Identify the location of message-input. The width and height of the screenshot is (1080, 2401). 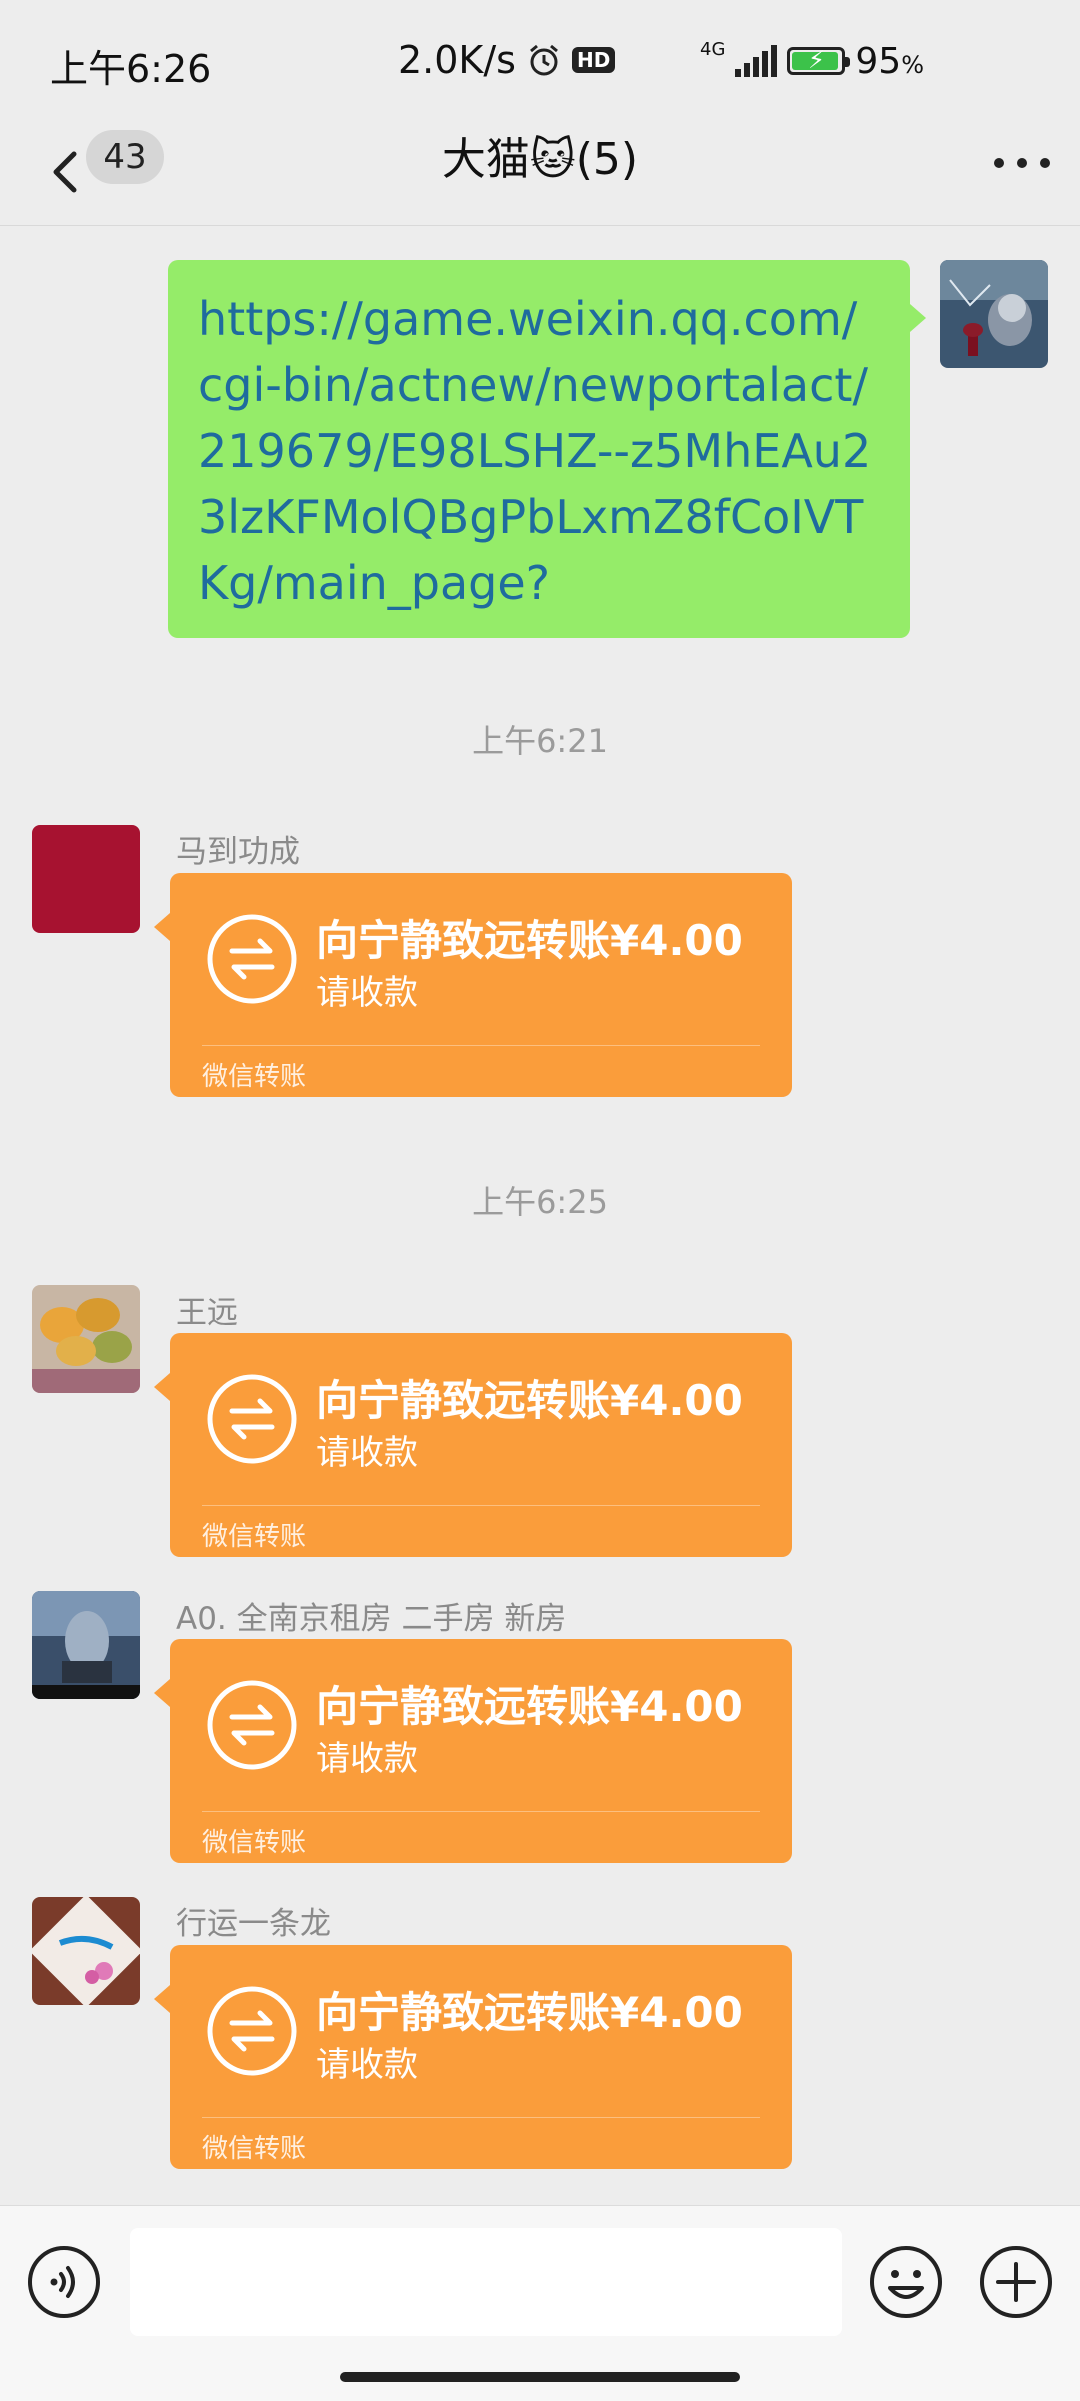
(486, 2282).